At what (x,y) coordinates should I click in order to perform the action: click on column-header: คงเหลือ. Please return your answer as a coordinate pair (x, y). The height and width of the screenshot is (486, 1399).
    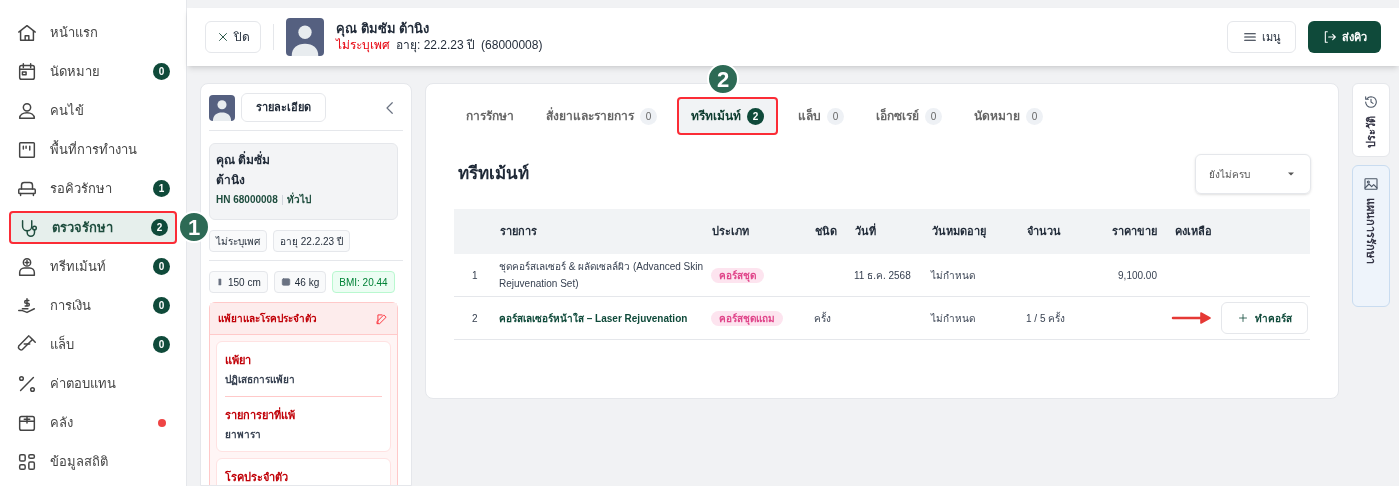
    Looking at the image, I should click on (1193, 232).